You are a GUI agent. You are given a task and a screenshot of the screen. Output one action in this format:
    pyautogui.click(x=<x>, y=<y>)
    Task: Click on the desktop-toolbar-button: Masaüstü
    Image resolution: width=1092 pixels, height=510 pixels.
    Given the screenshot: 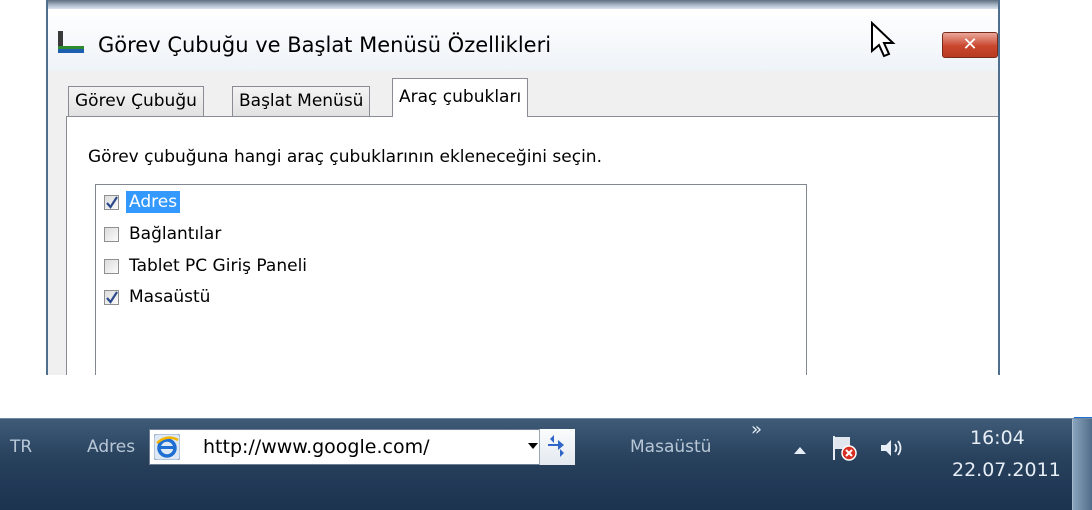 What is the action you would take?
    pyautogui.click(x=670, y=447)
    